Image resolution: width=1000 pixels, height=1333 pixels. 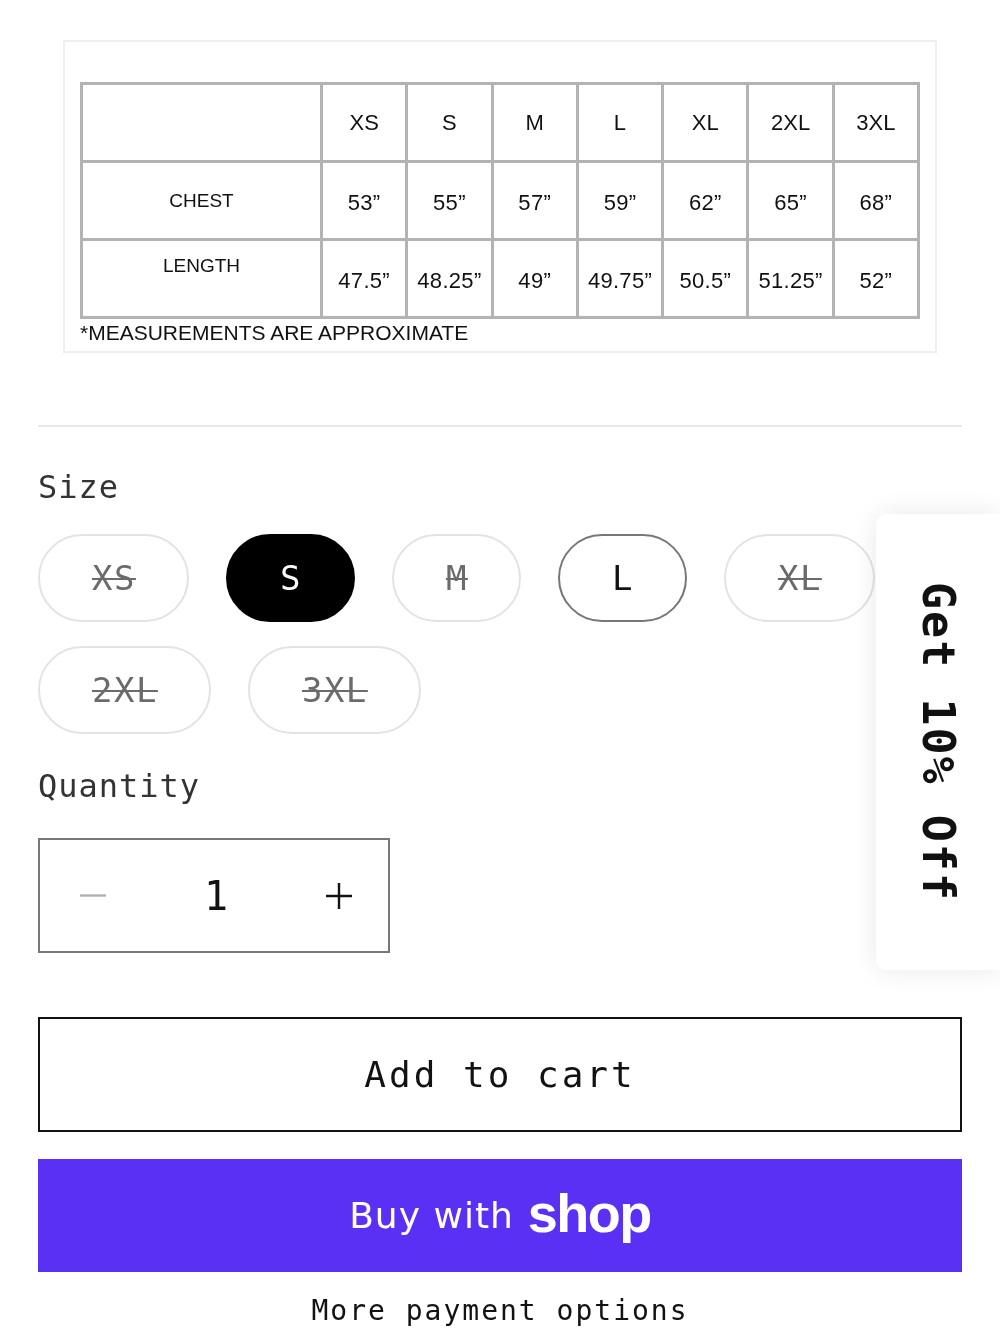 I want to click on plus-icon, so click(x=339, y=895).